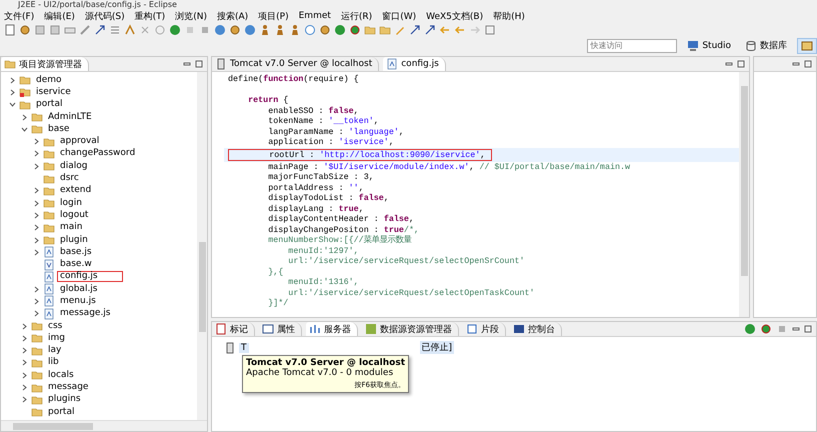 Image resolution: width=817 pixels, height=432 pixels. What do you see at coordinates (191, 16) in the screenshot?
I see `menu-item: 浏览(N)` at bounding box center [191, 16].